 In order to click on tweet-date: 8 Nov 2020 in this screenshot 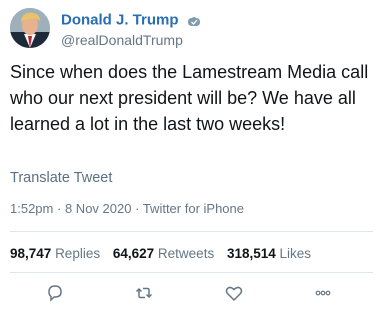, I will do `click(98, 208)`.